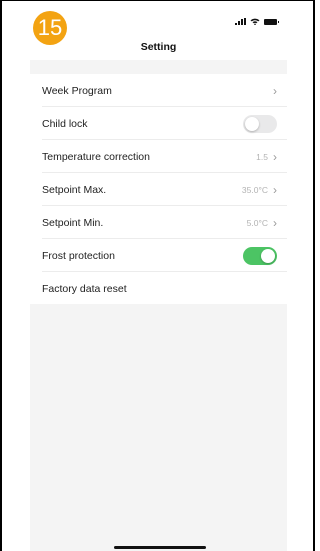  Describe the element at coordinates (50, 28) in the screenshot. I see `step-number-badge: 15` at that location.